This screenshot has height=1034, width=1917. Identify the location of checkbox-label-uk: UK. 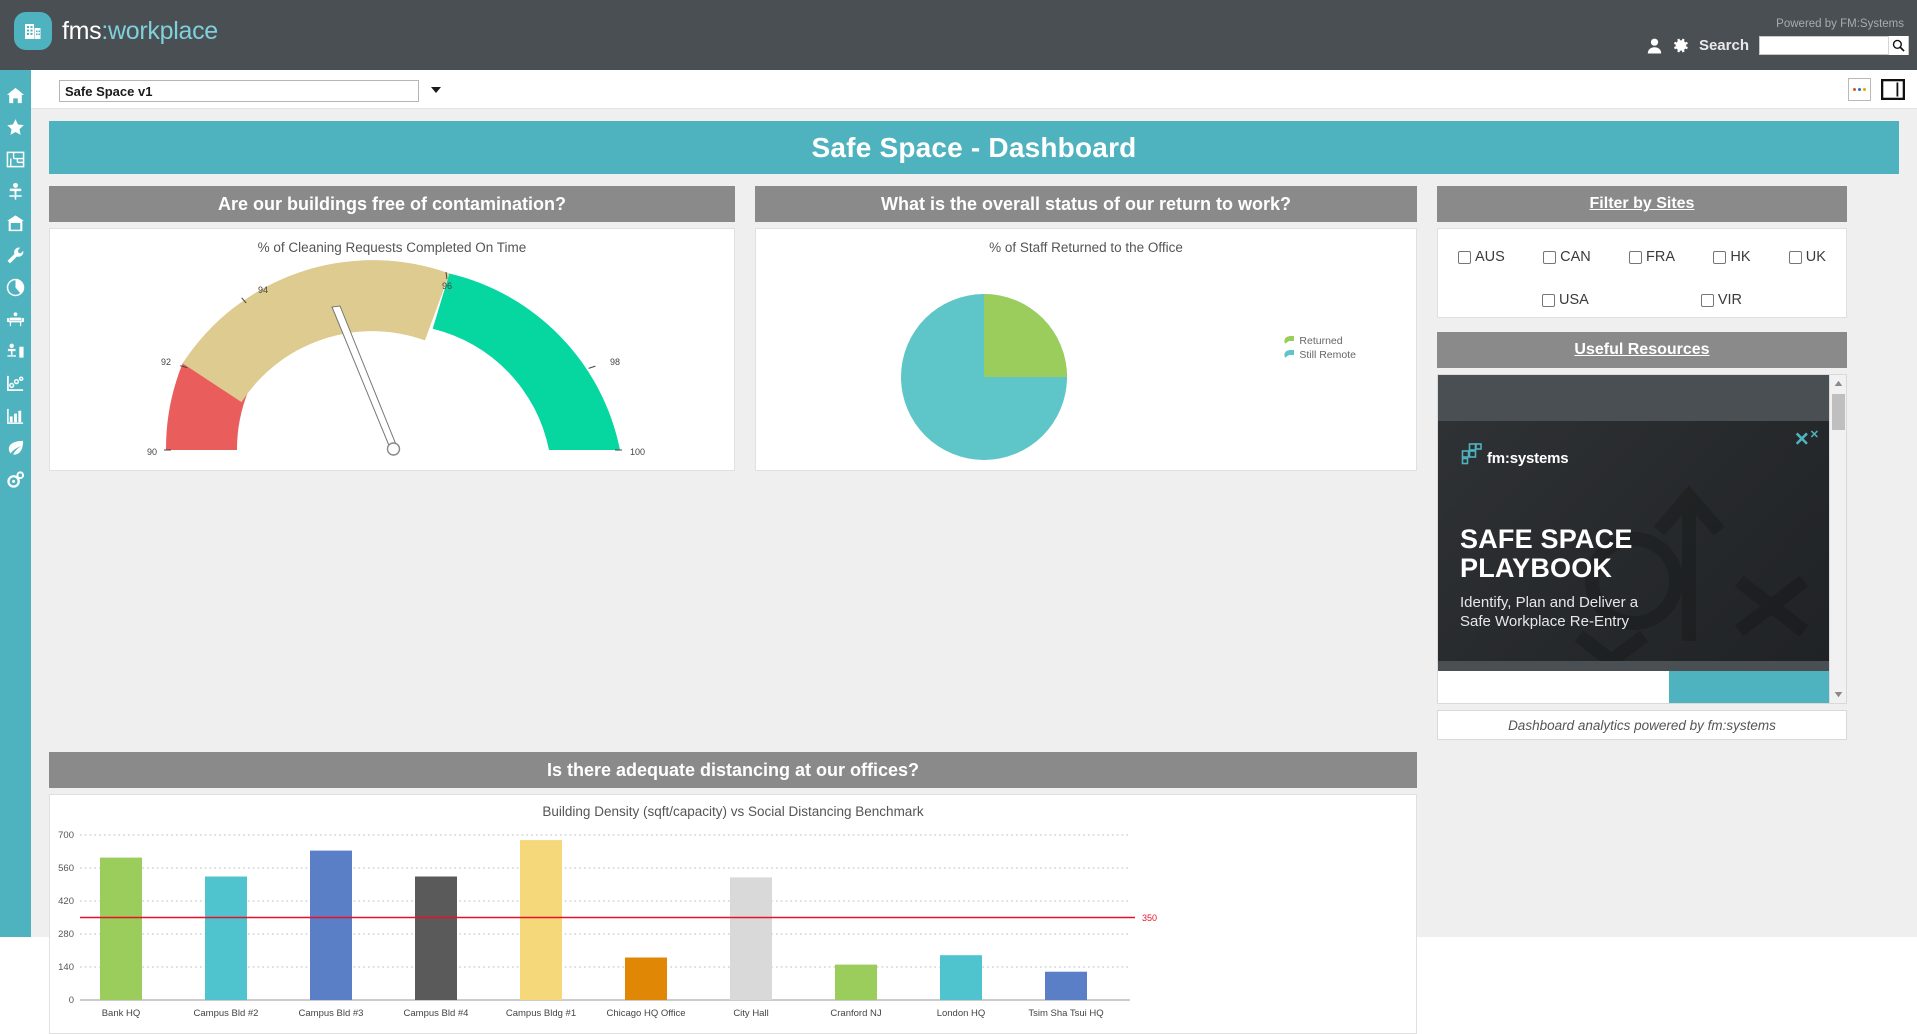
(1815, 257).